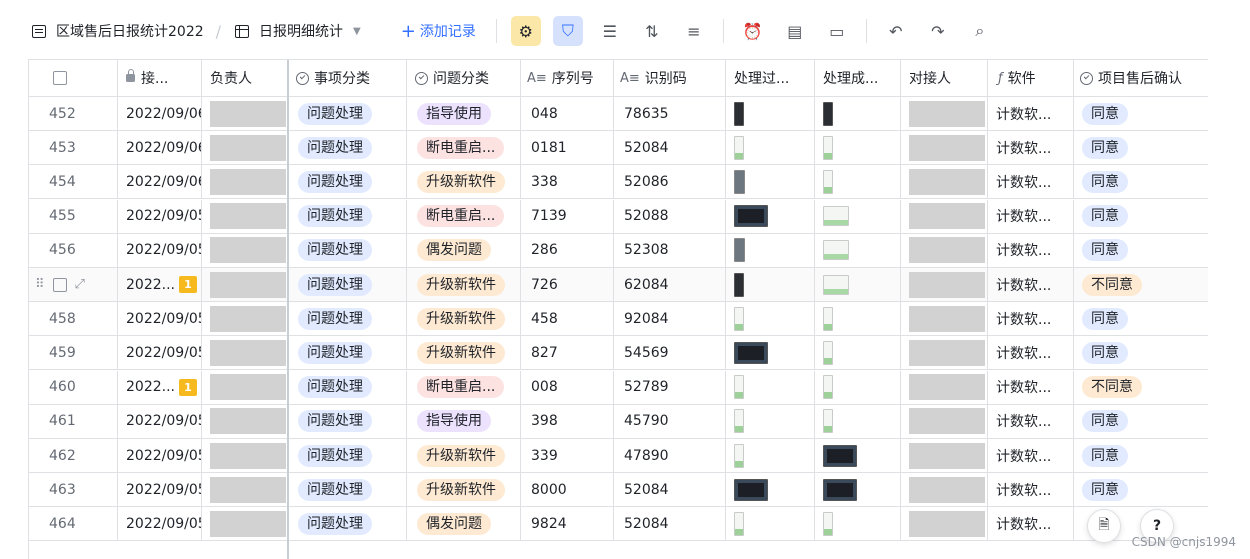 This screenshot has height=559, width=1250. What do you see at coordinates (618, 421) in the screenshot?
I see `table-row: 461 2022/09/05 问题处理 指导使用 398 45790 计数软... 同意` at bounding box center [618, 421].